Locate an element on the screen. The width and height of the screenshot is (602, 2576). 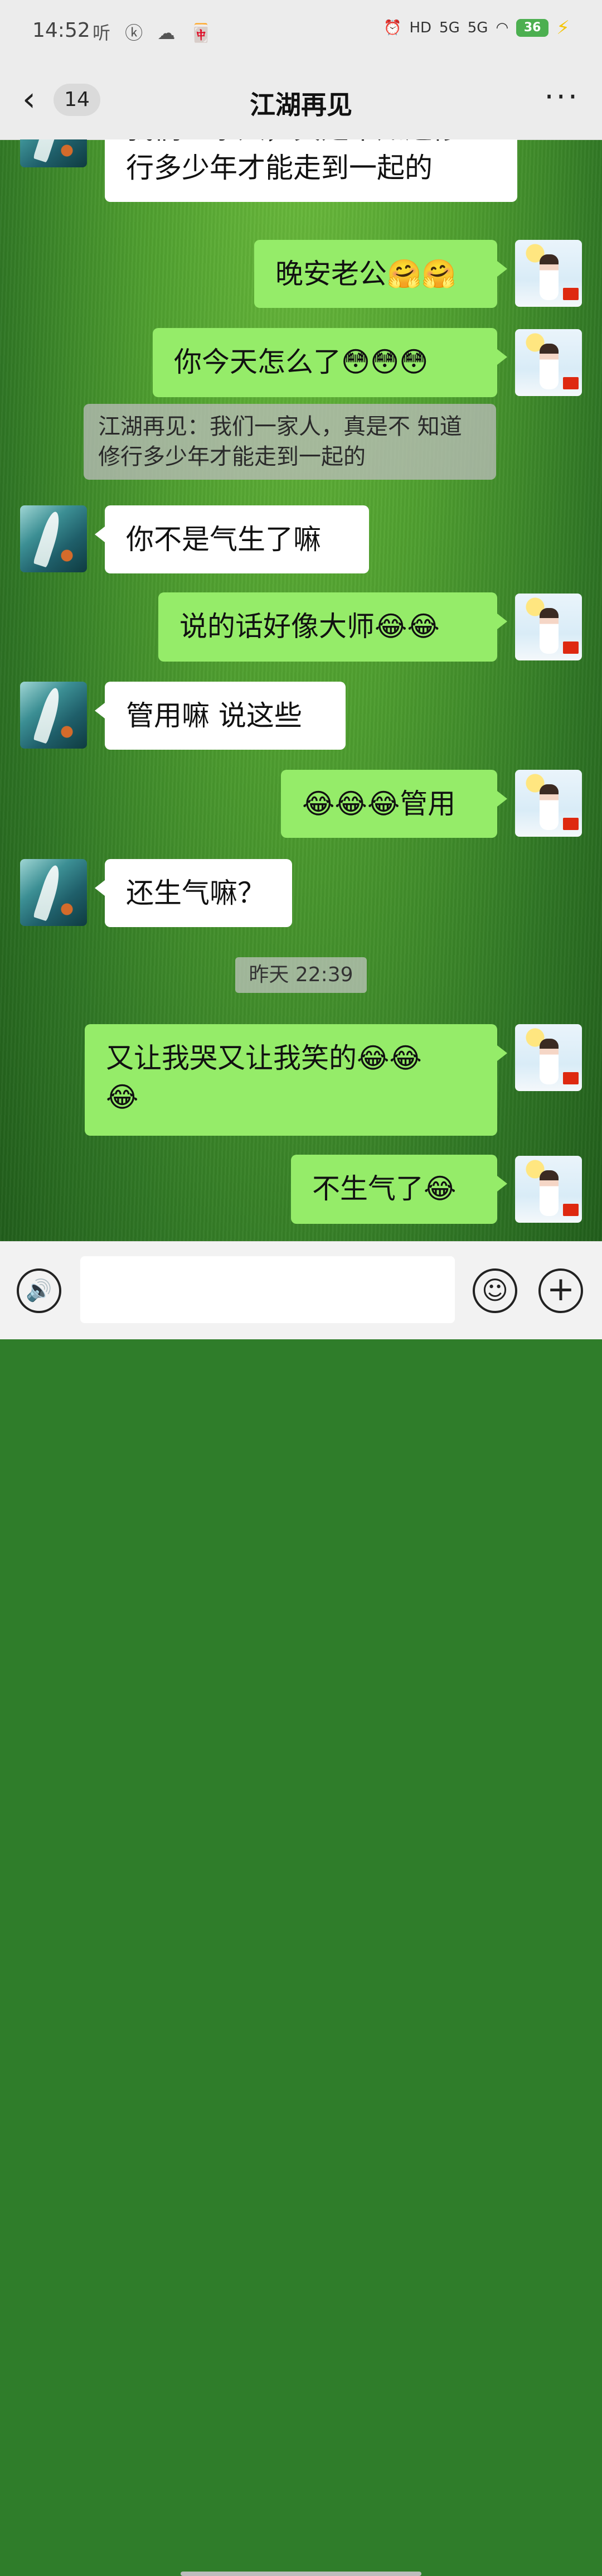
alarm-icon: ⏰ is located at coordinates (392, 28).